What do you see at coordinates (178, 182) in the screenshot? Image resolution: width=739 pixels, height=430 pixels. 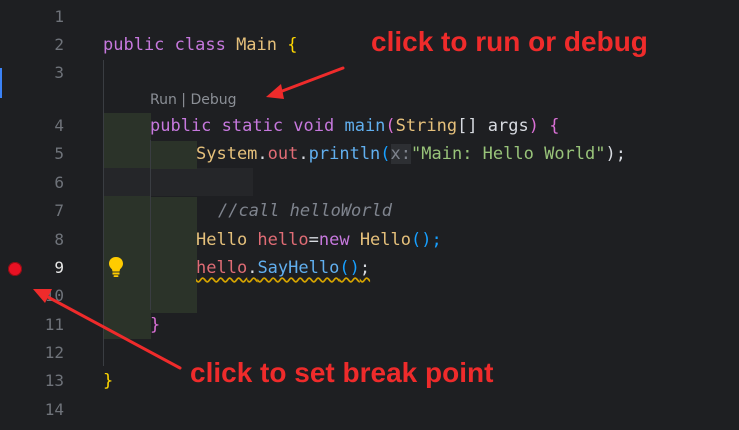 I see `indent-highlight-gap` at bounding box center [178, 182].